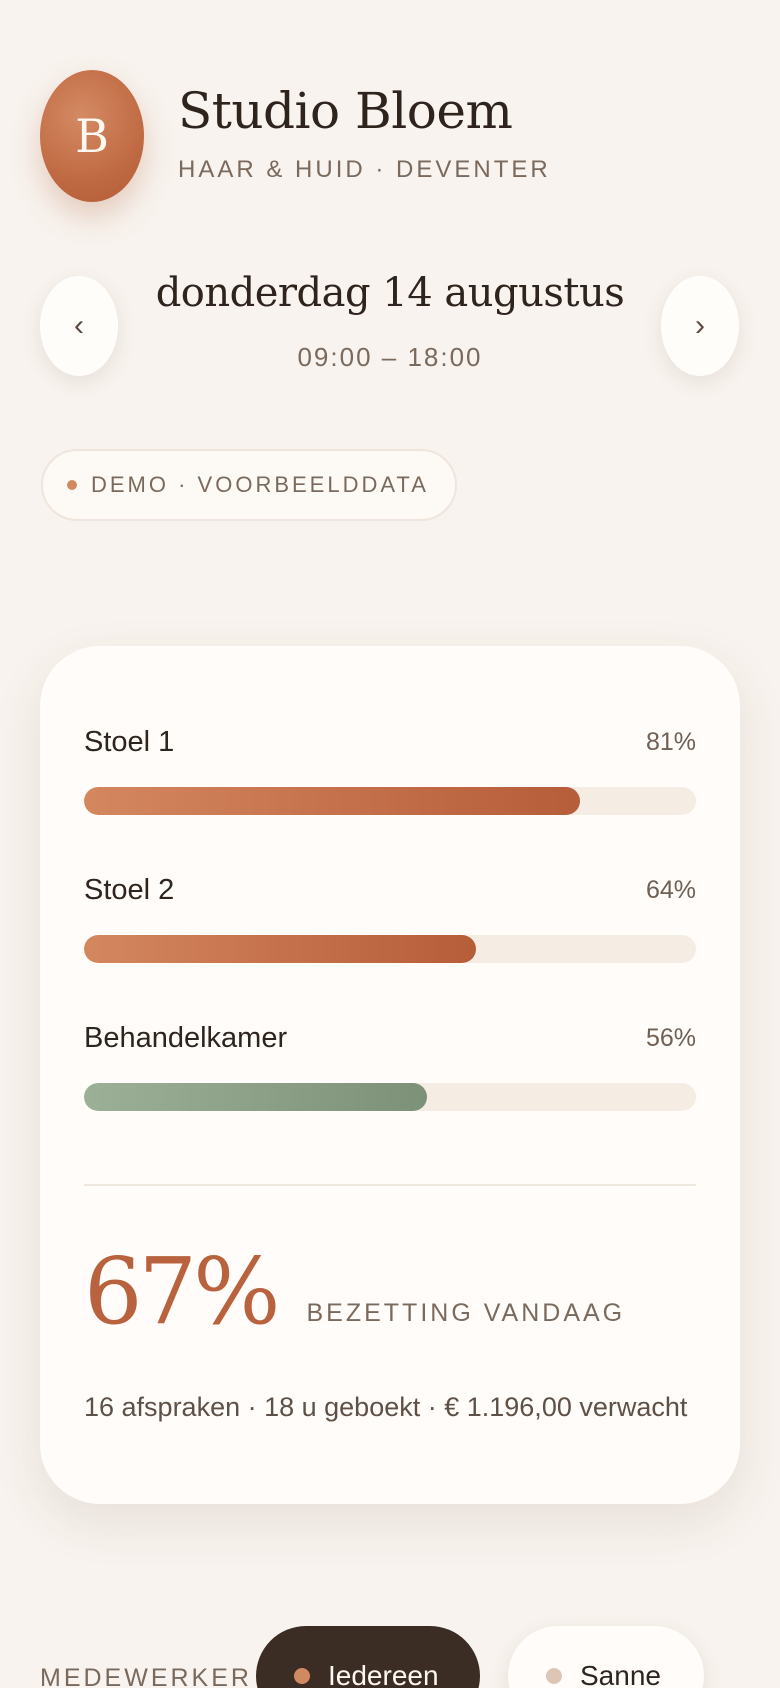 Image resolution: width=780 pixels, height=1688 pixels. I want to click on demo-badge: DEMO · VOORBEELDDATA, so click(249, 485).